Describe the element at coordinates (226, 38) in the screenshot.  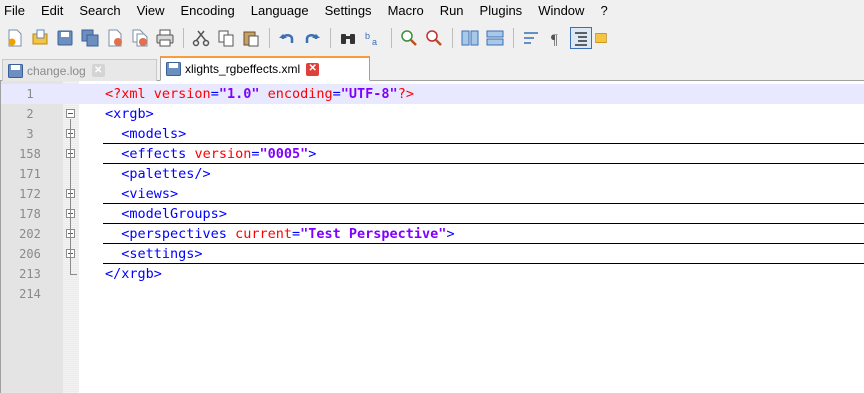
I see `copy-icon` at that location.